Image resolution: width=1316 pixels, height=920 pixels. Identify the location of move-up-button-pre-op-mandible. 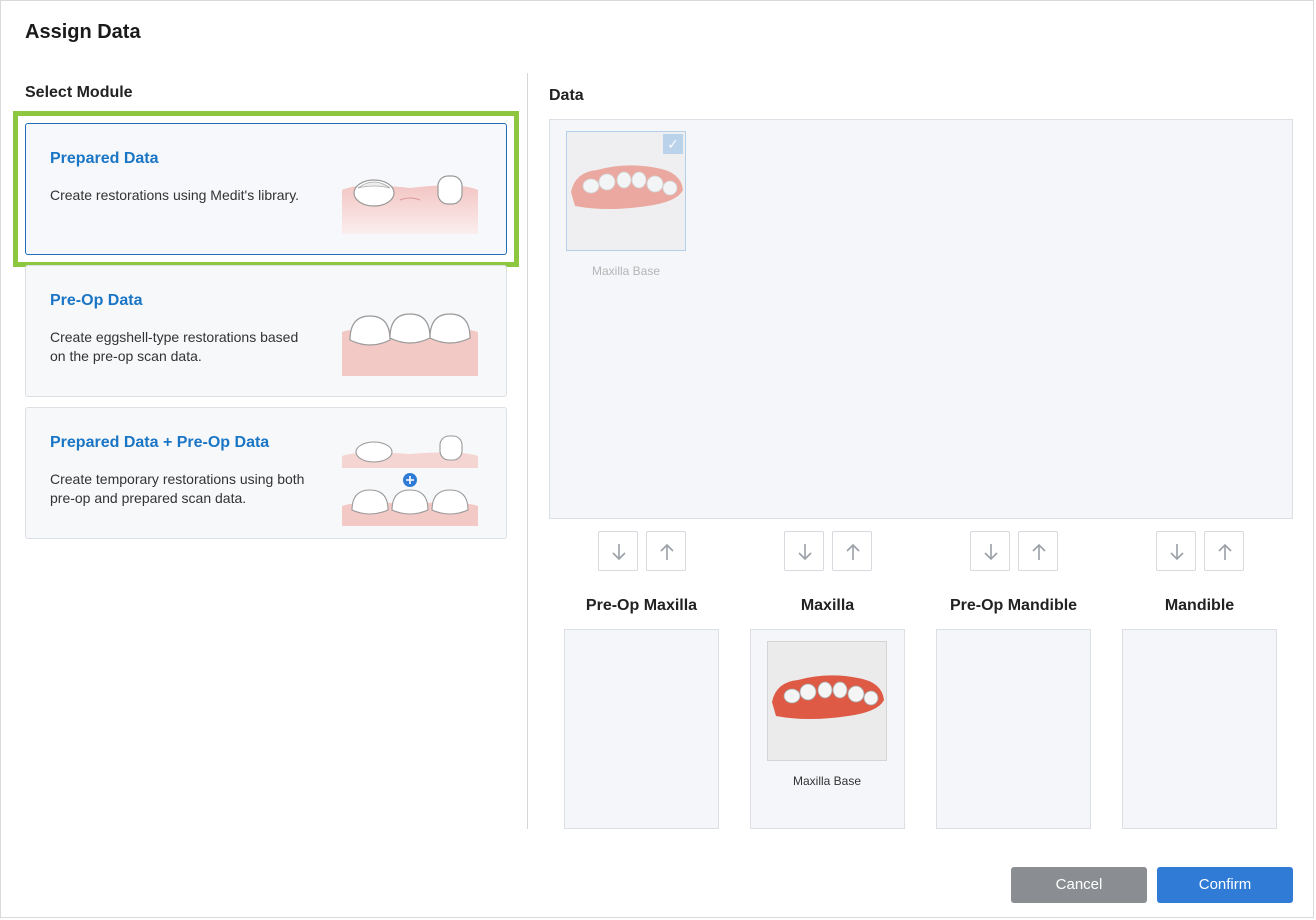
(1038, 551).